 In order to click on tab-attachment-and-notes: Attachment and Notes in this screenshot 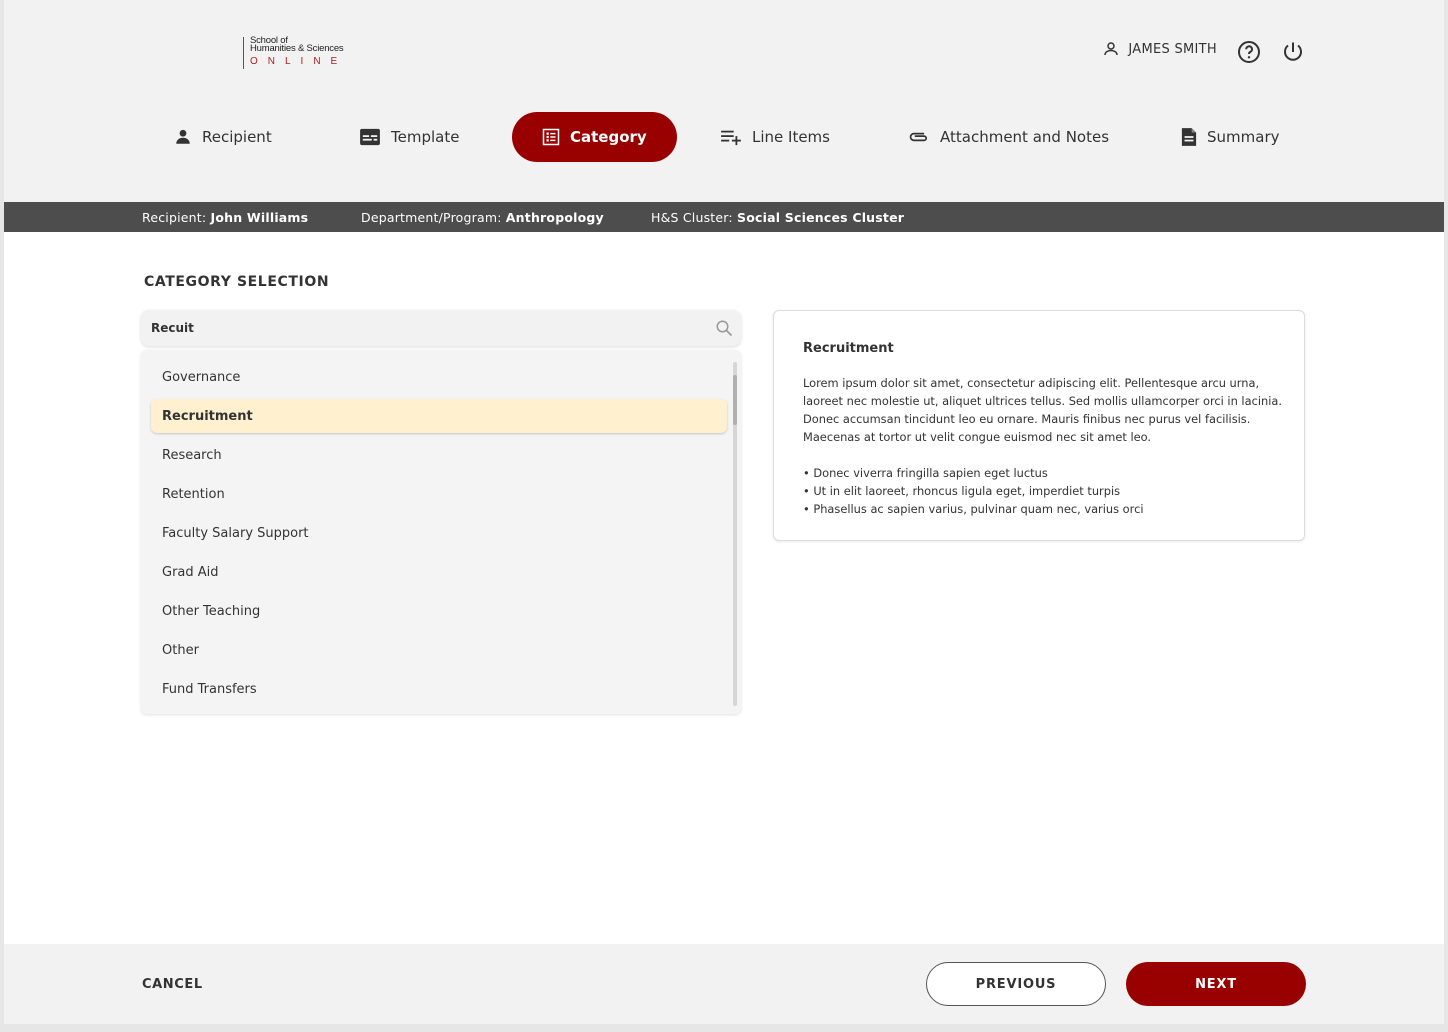, I will do `click(1008, 137)`.